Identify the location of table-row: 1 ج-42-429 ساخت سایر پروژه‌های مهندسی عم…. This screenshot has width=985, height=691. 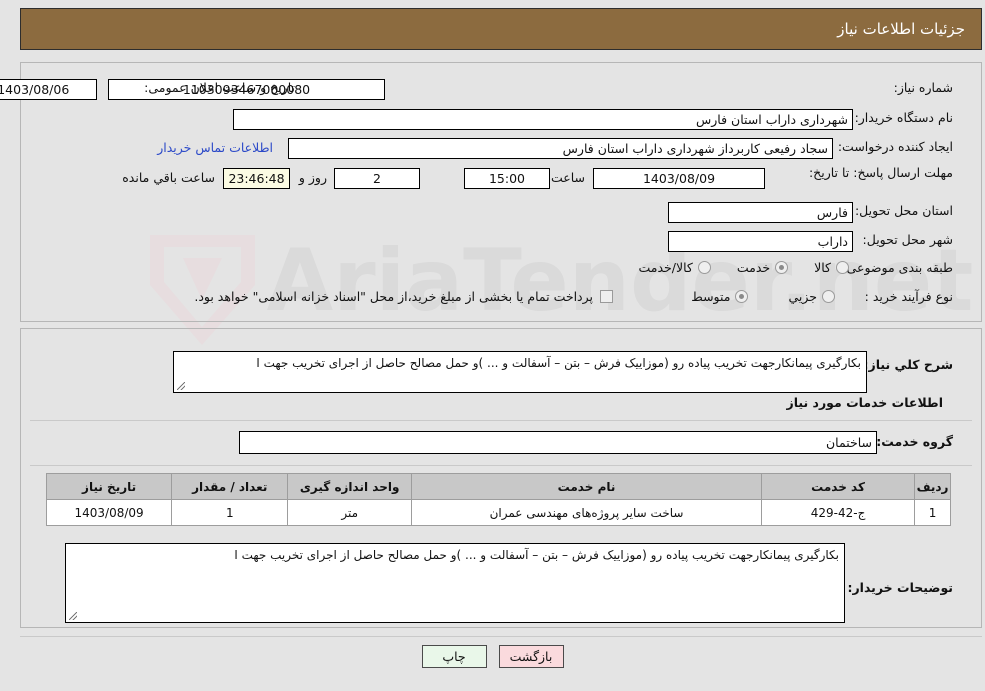
(498, 512).